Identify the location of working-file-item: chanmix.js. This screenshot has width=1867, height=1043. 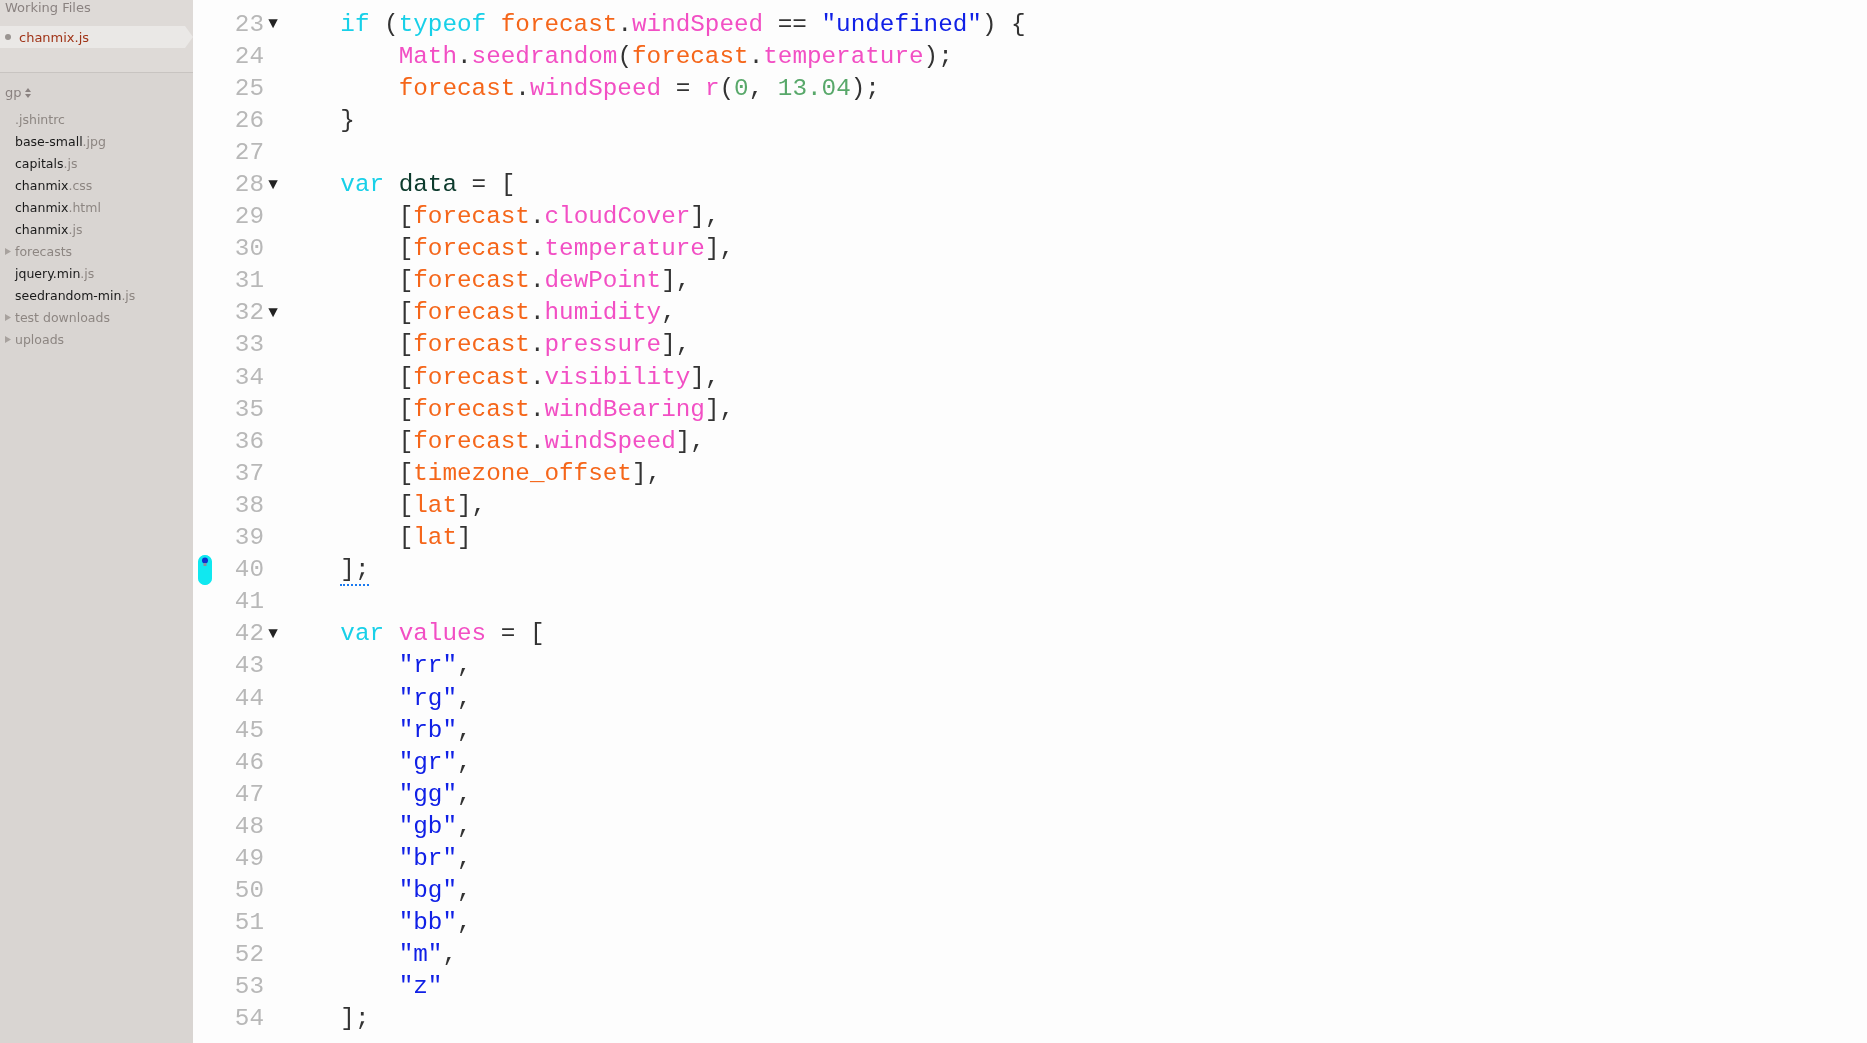
(96, 37).